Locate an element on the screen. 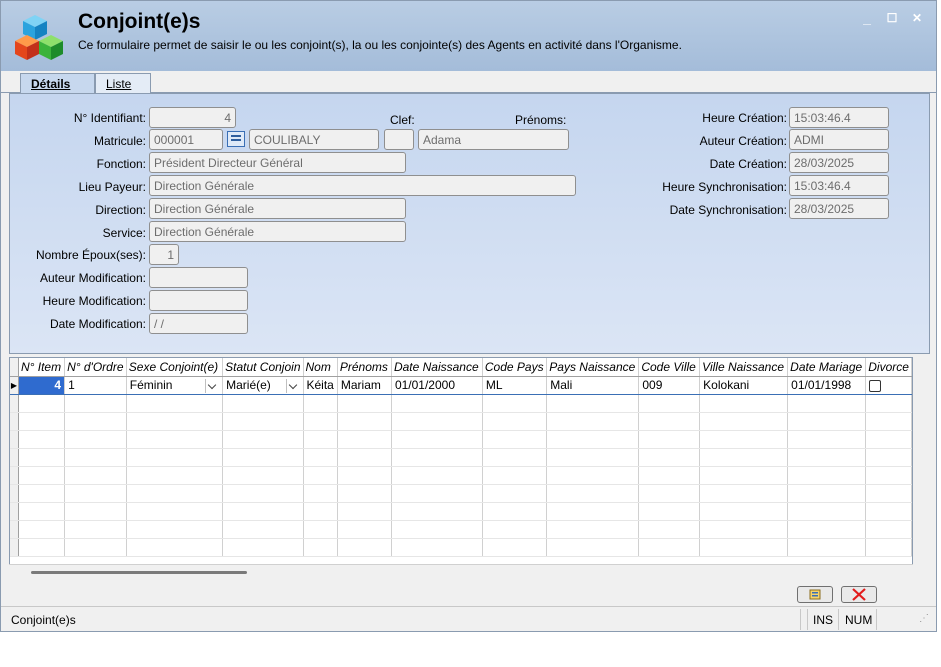 This screenshot has height=667, width=941. heure-sync-field: 15:03:46.4 is located at coordinates (839, 185).